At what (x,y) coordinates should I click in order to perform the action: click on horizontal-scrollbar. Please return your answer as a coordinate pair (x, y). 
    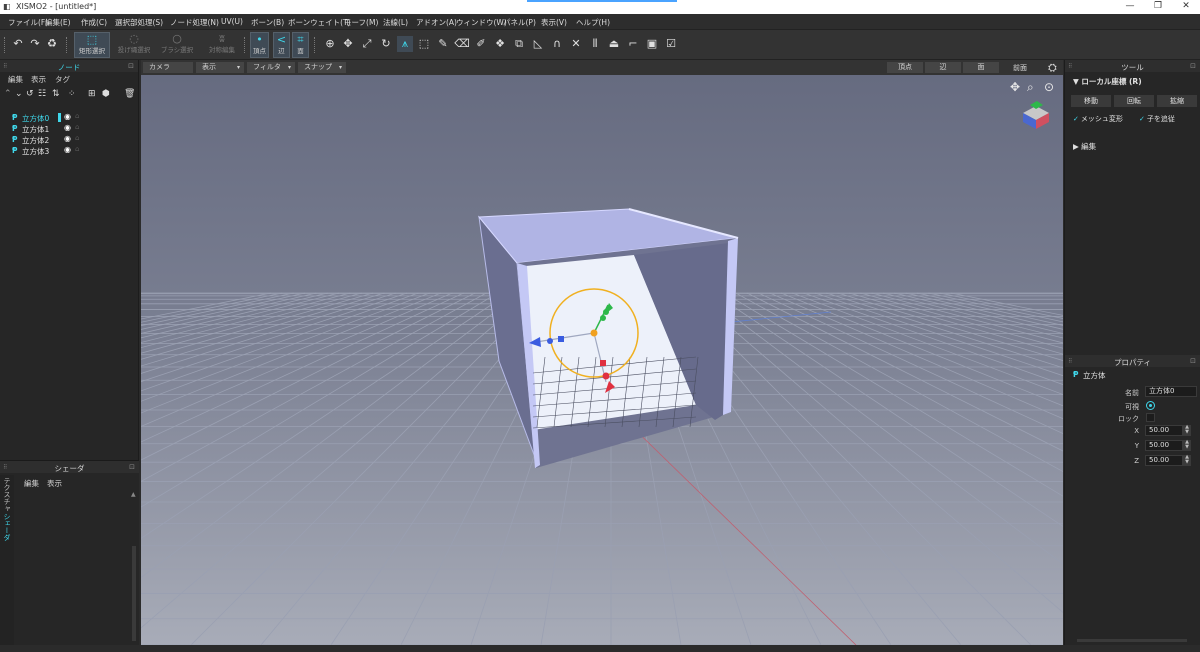
    Looking at the image, I should click on (1132, 640).